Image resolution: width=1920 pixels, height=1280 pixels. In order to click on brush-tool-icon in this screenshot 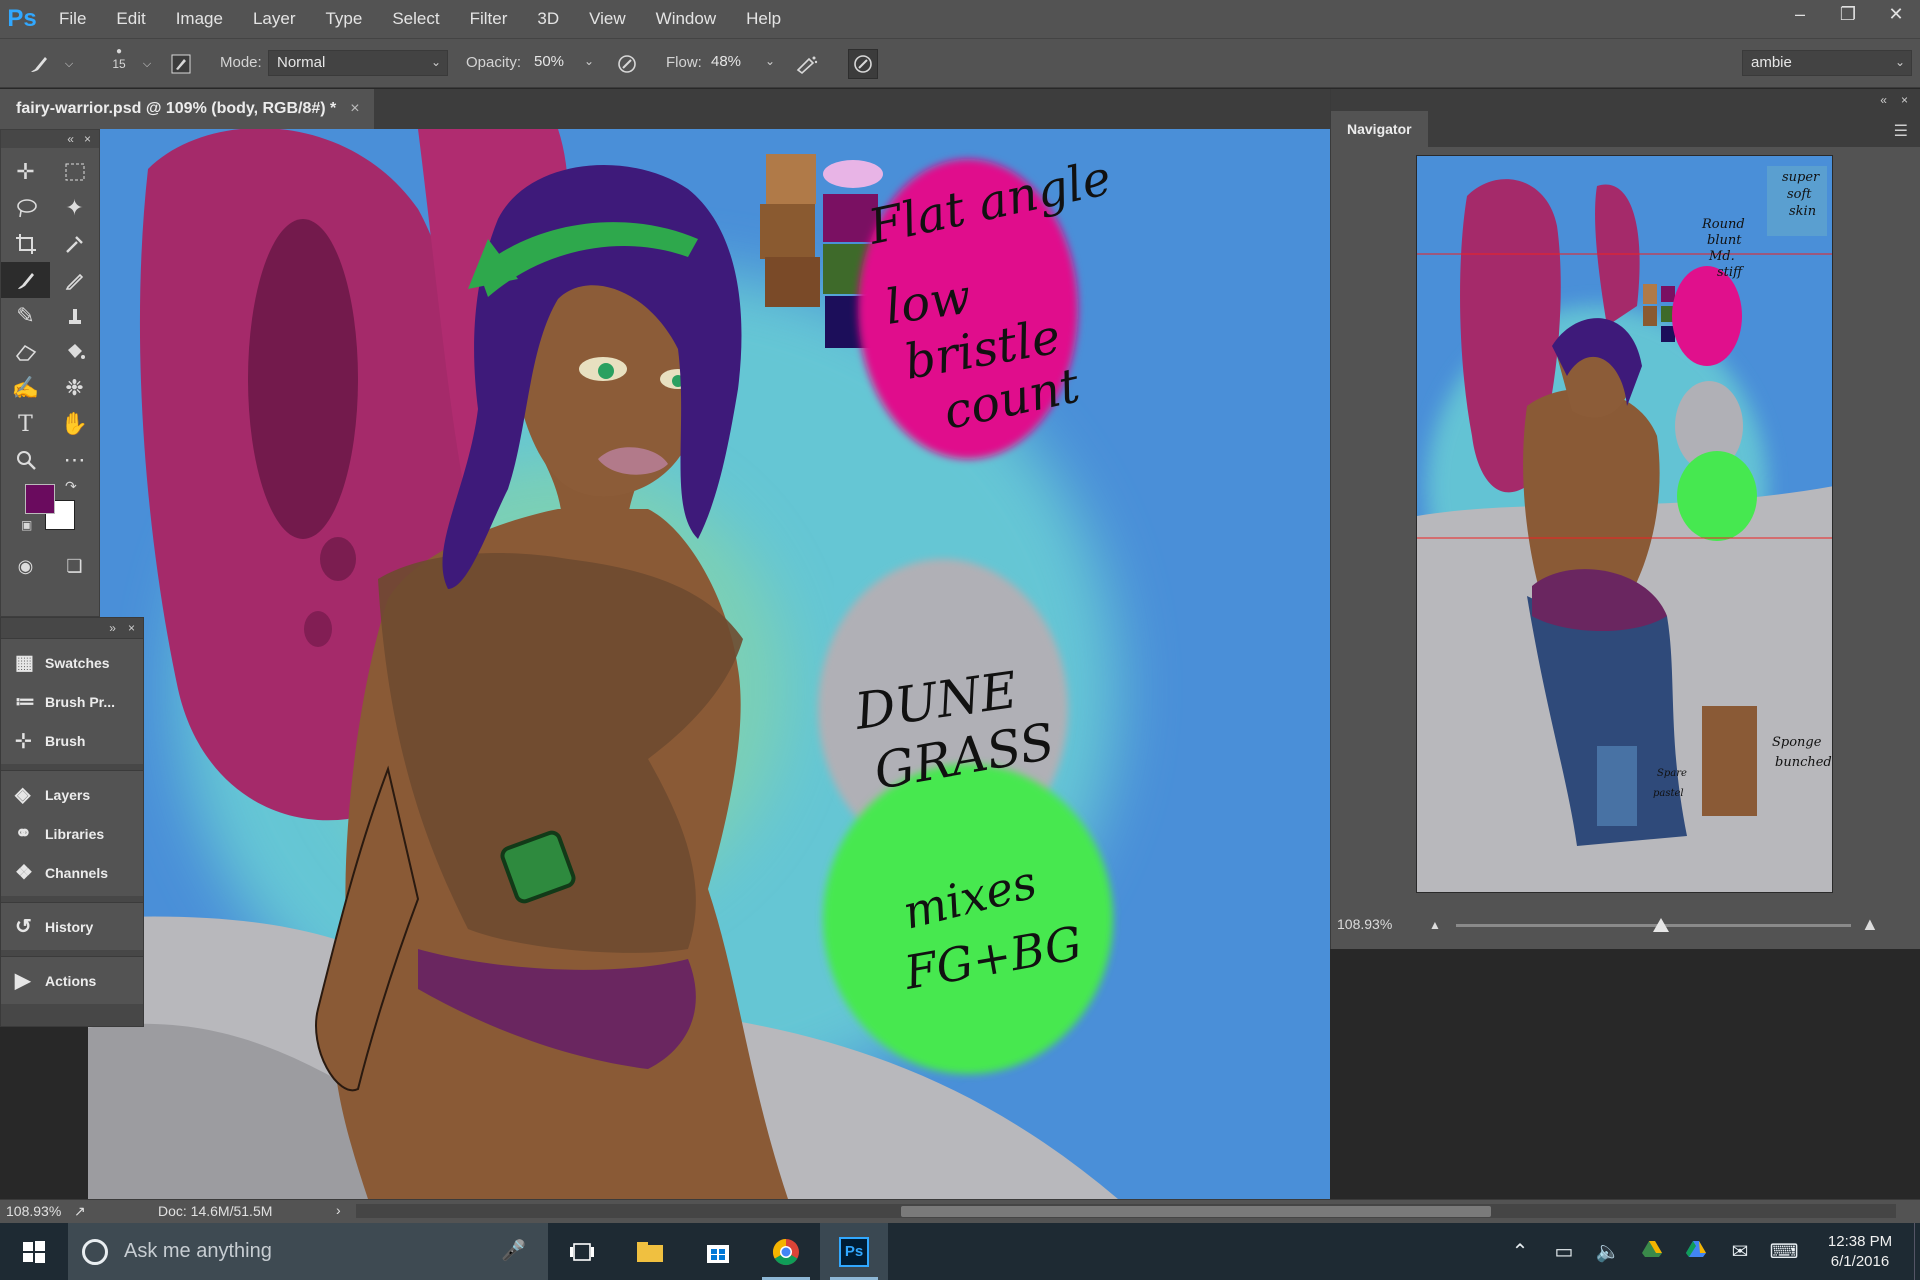, I will do `click(25, 280)`.